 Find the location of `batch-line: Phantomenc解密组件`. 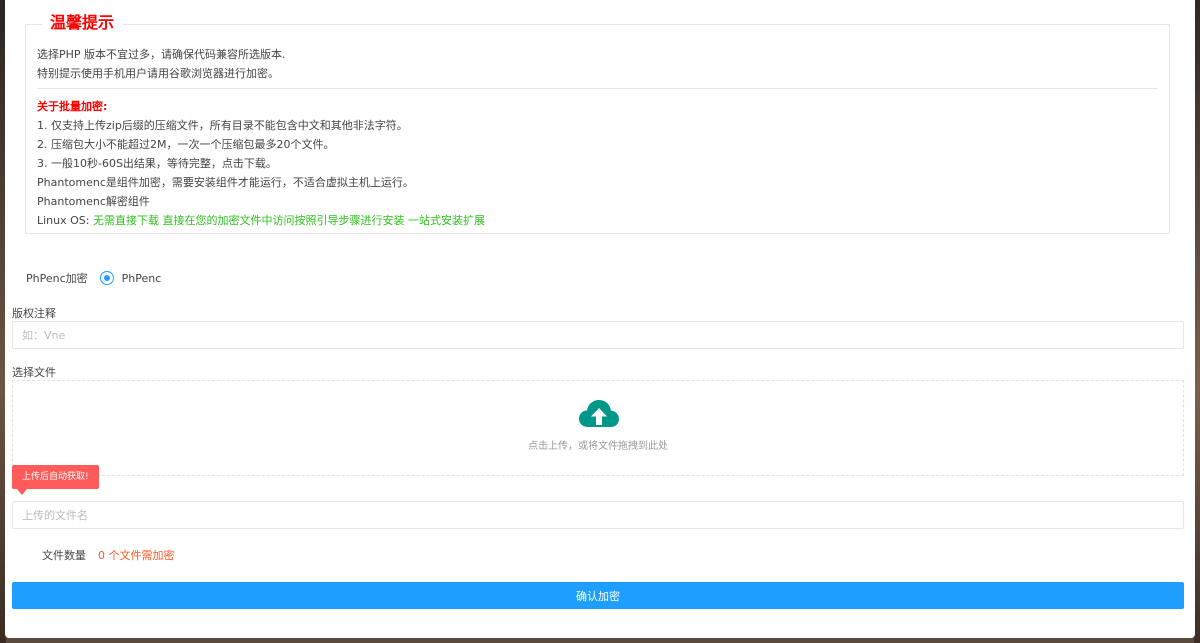

batch-line: Phantomenc解密组件 is located at coordinates (597, 201).